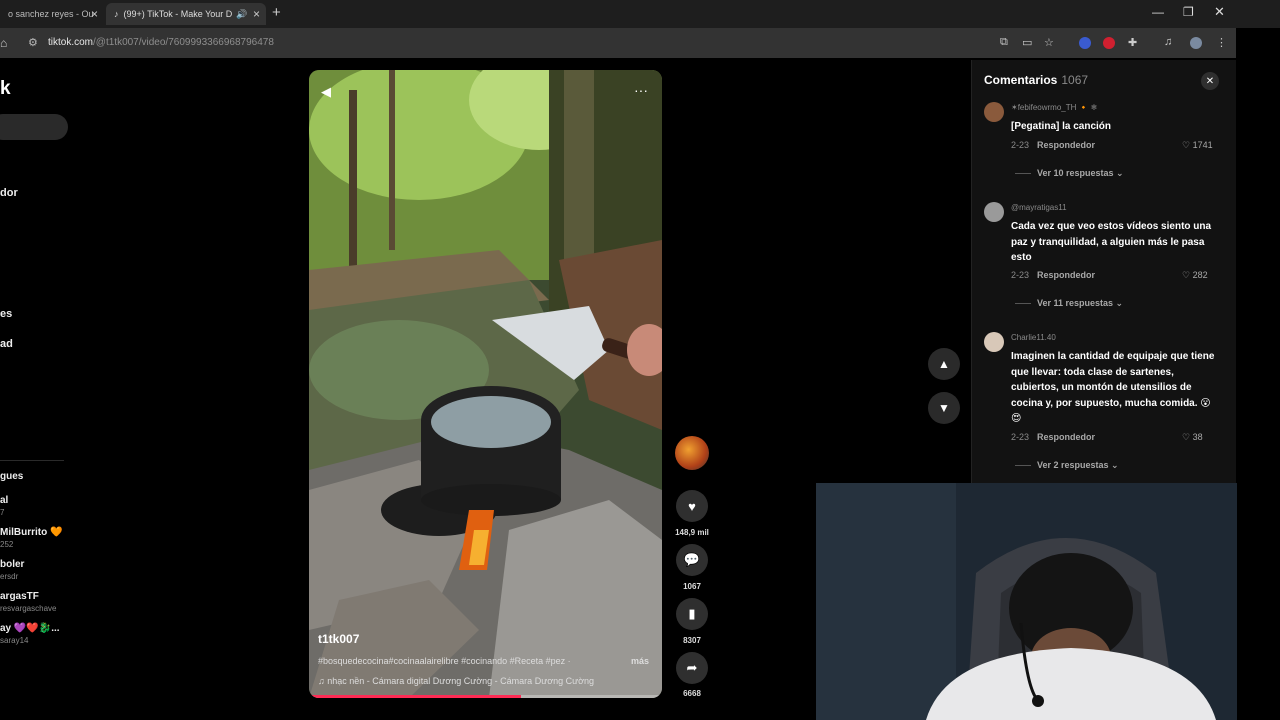 The image size is (1280, 720). What do you see at coordinates (692, 640) in the screenshot?
I see `save-count: 8307` at bounding box center [692, 640].